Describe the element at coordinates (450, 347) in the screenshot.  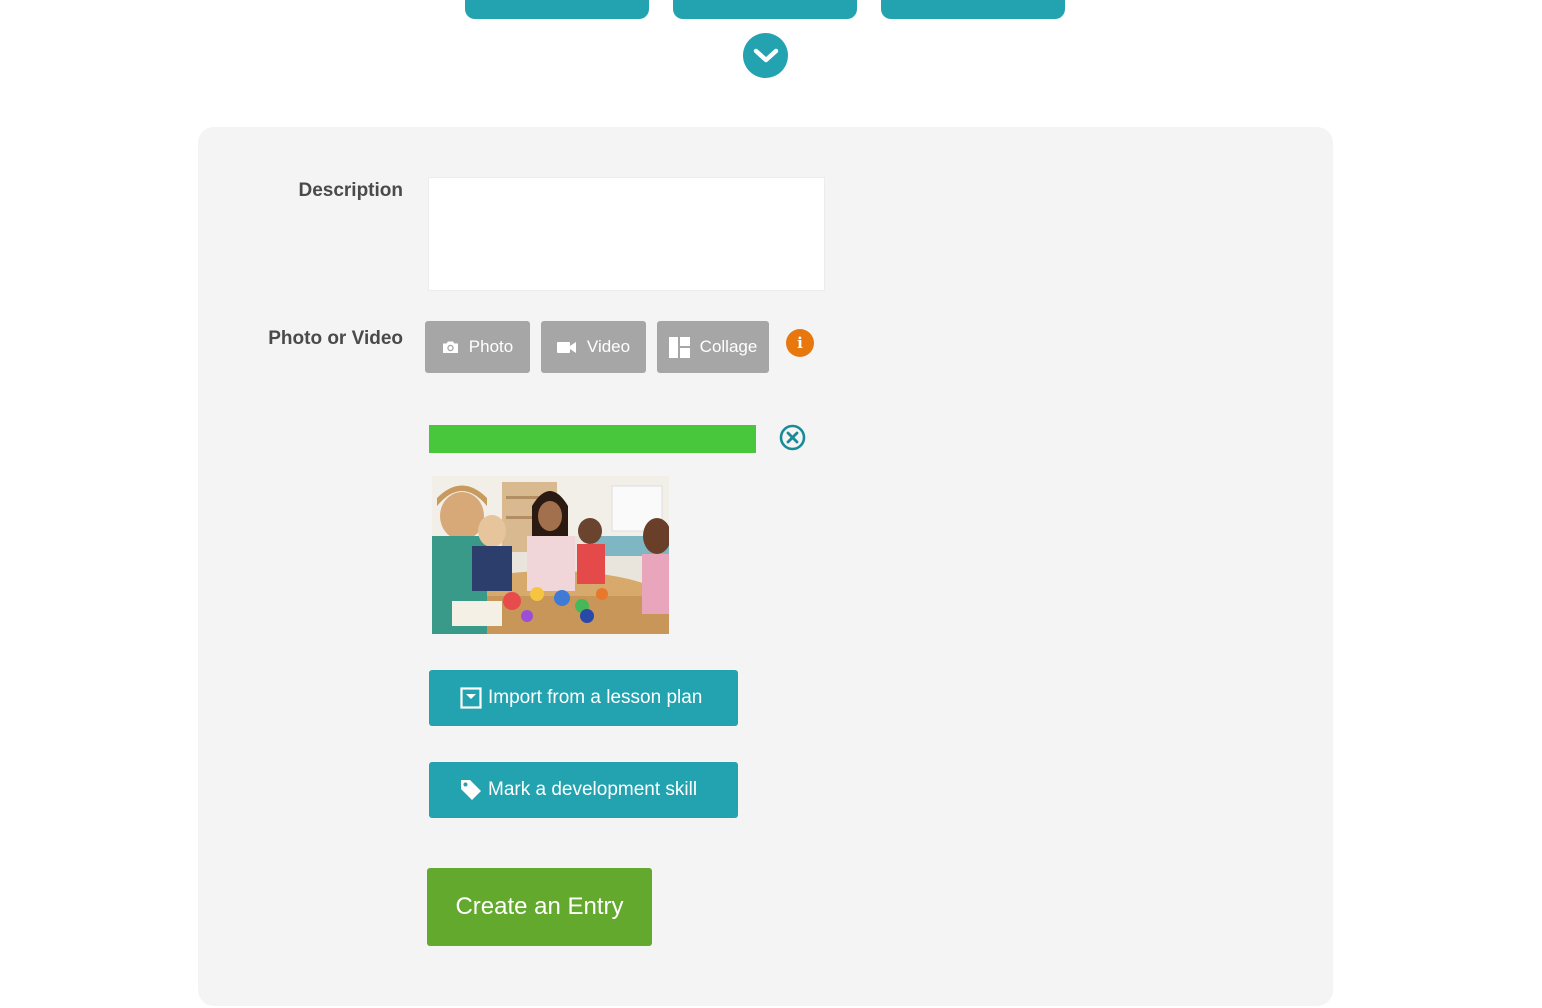
I see `camera-icon` at that location.